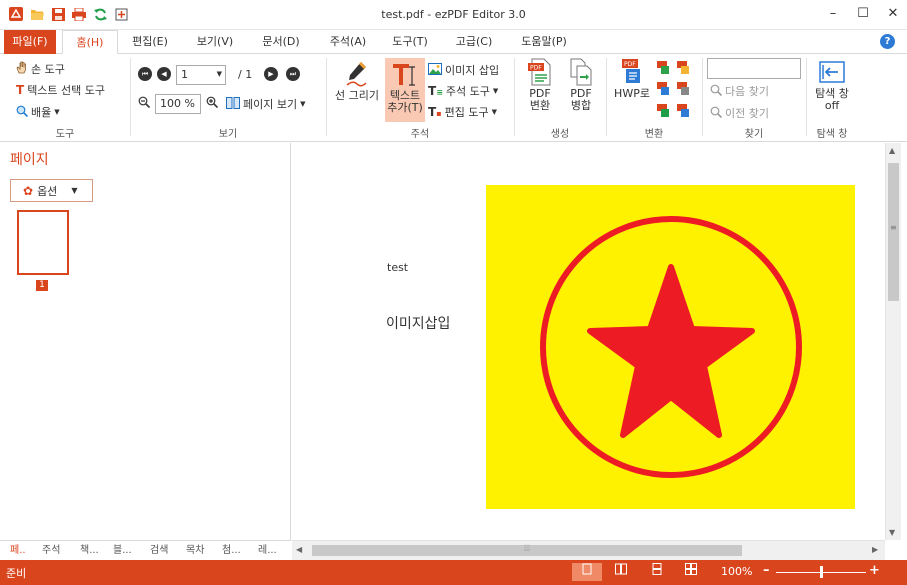 The width and height of the screenshot is (907, 585). I want to click on prev-page-button: ◀, so click(164, 74).